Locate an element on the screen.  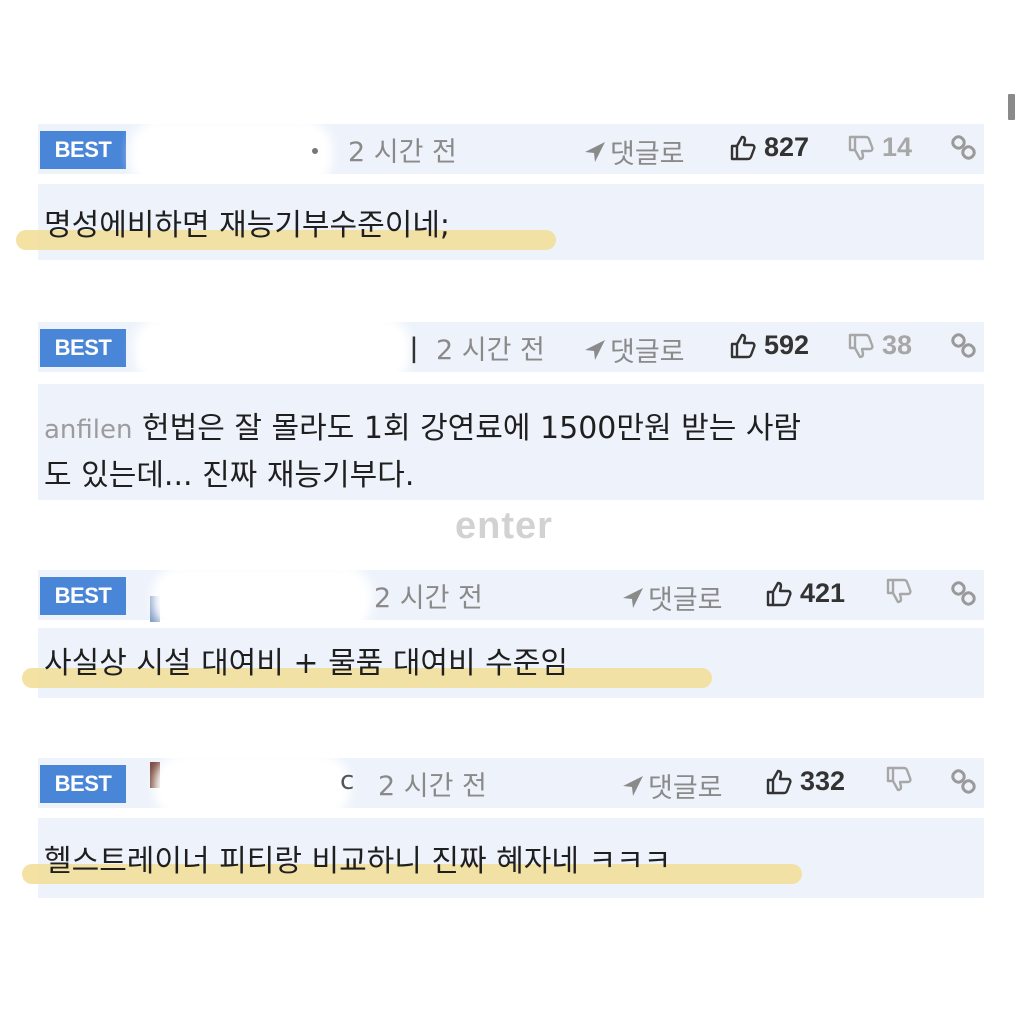
author-fragment: c is located at coordinates (347, 781).